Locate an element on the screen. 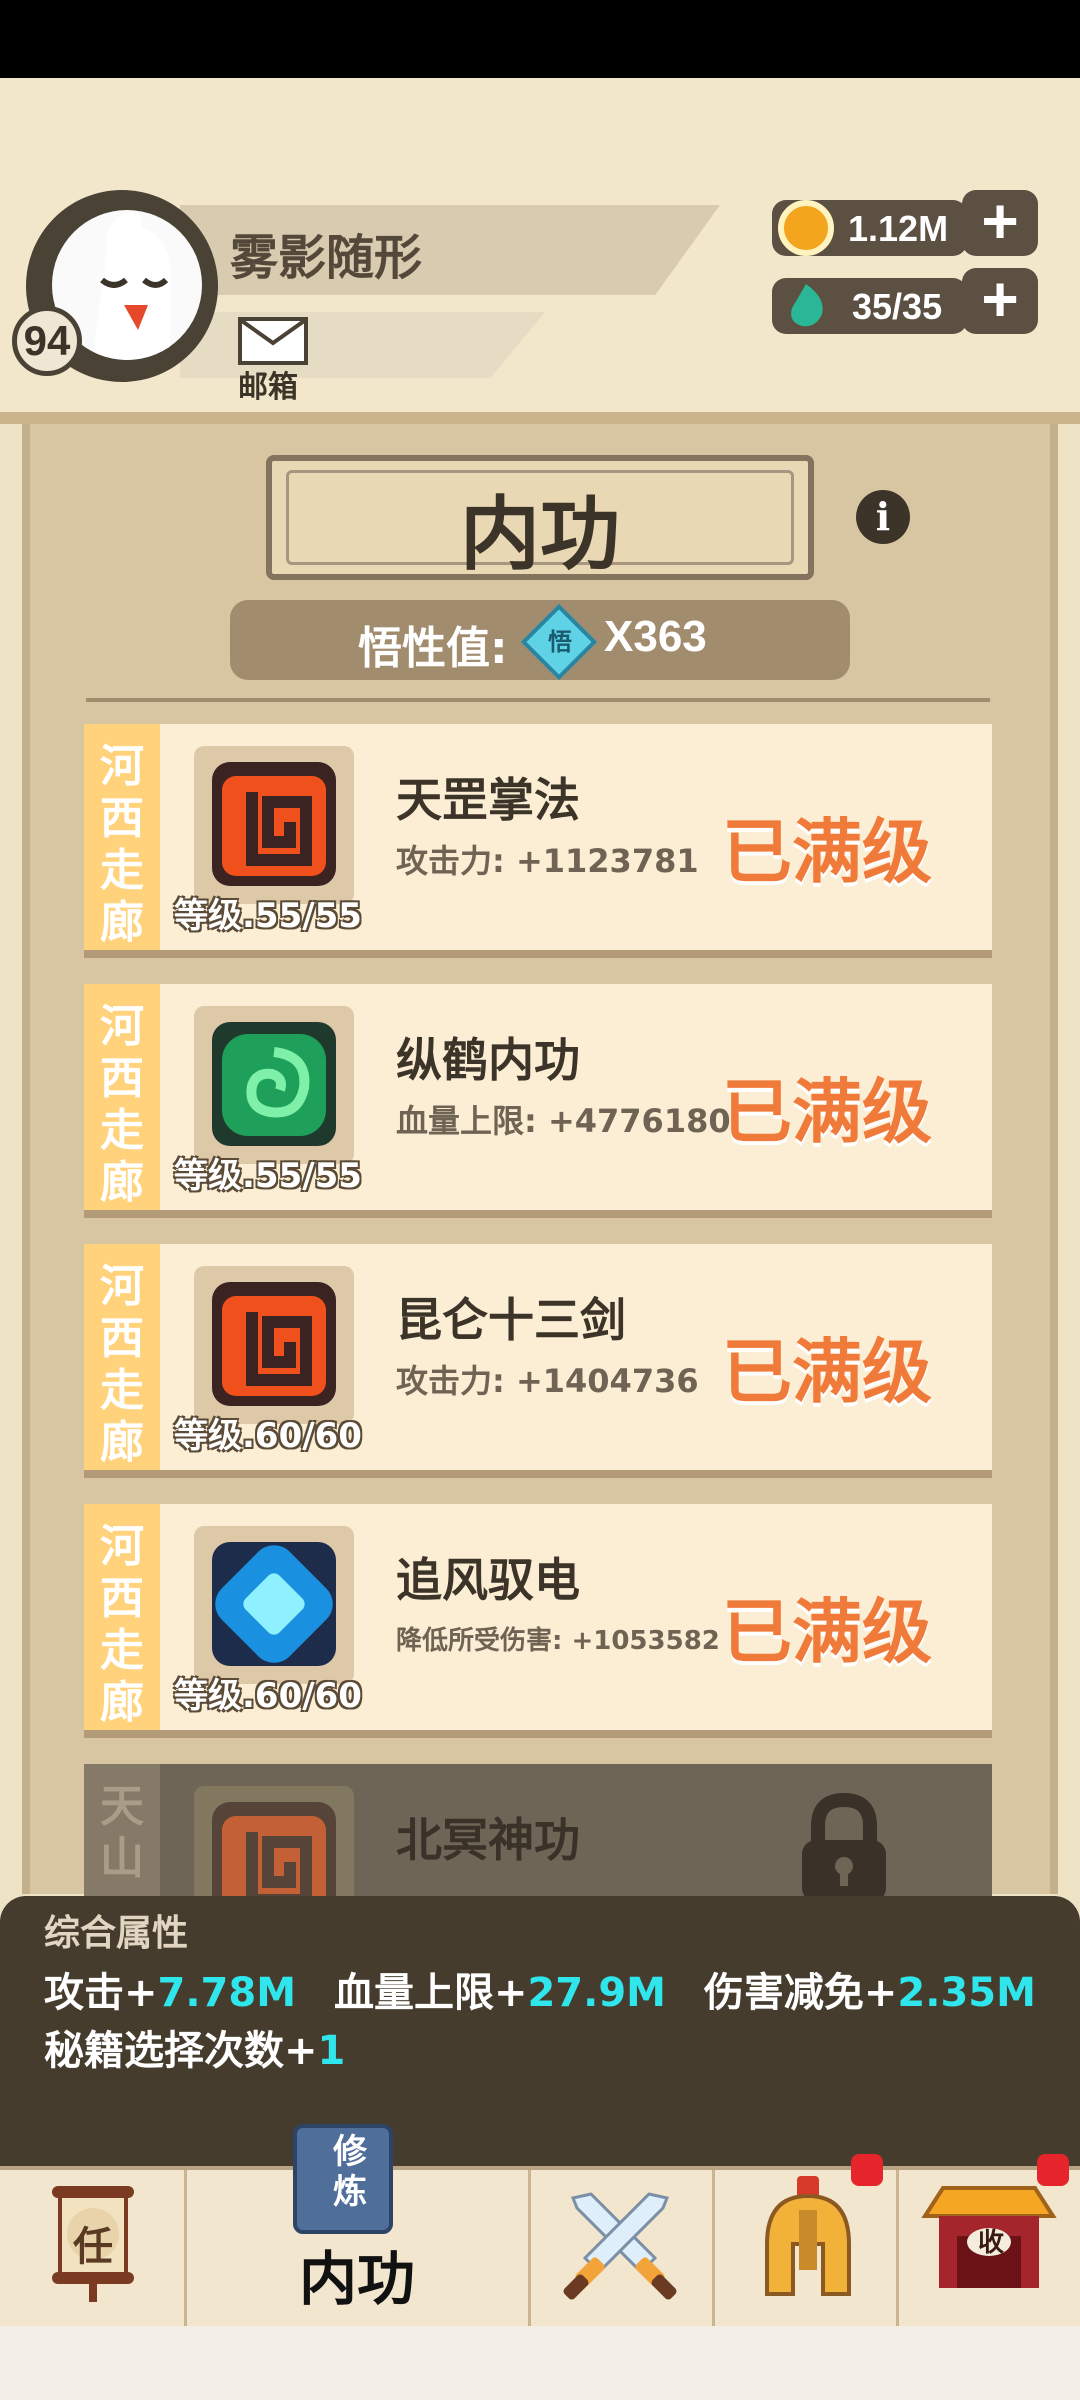  lock-icon is located at coordinates (844, 1844).